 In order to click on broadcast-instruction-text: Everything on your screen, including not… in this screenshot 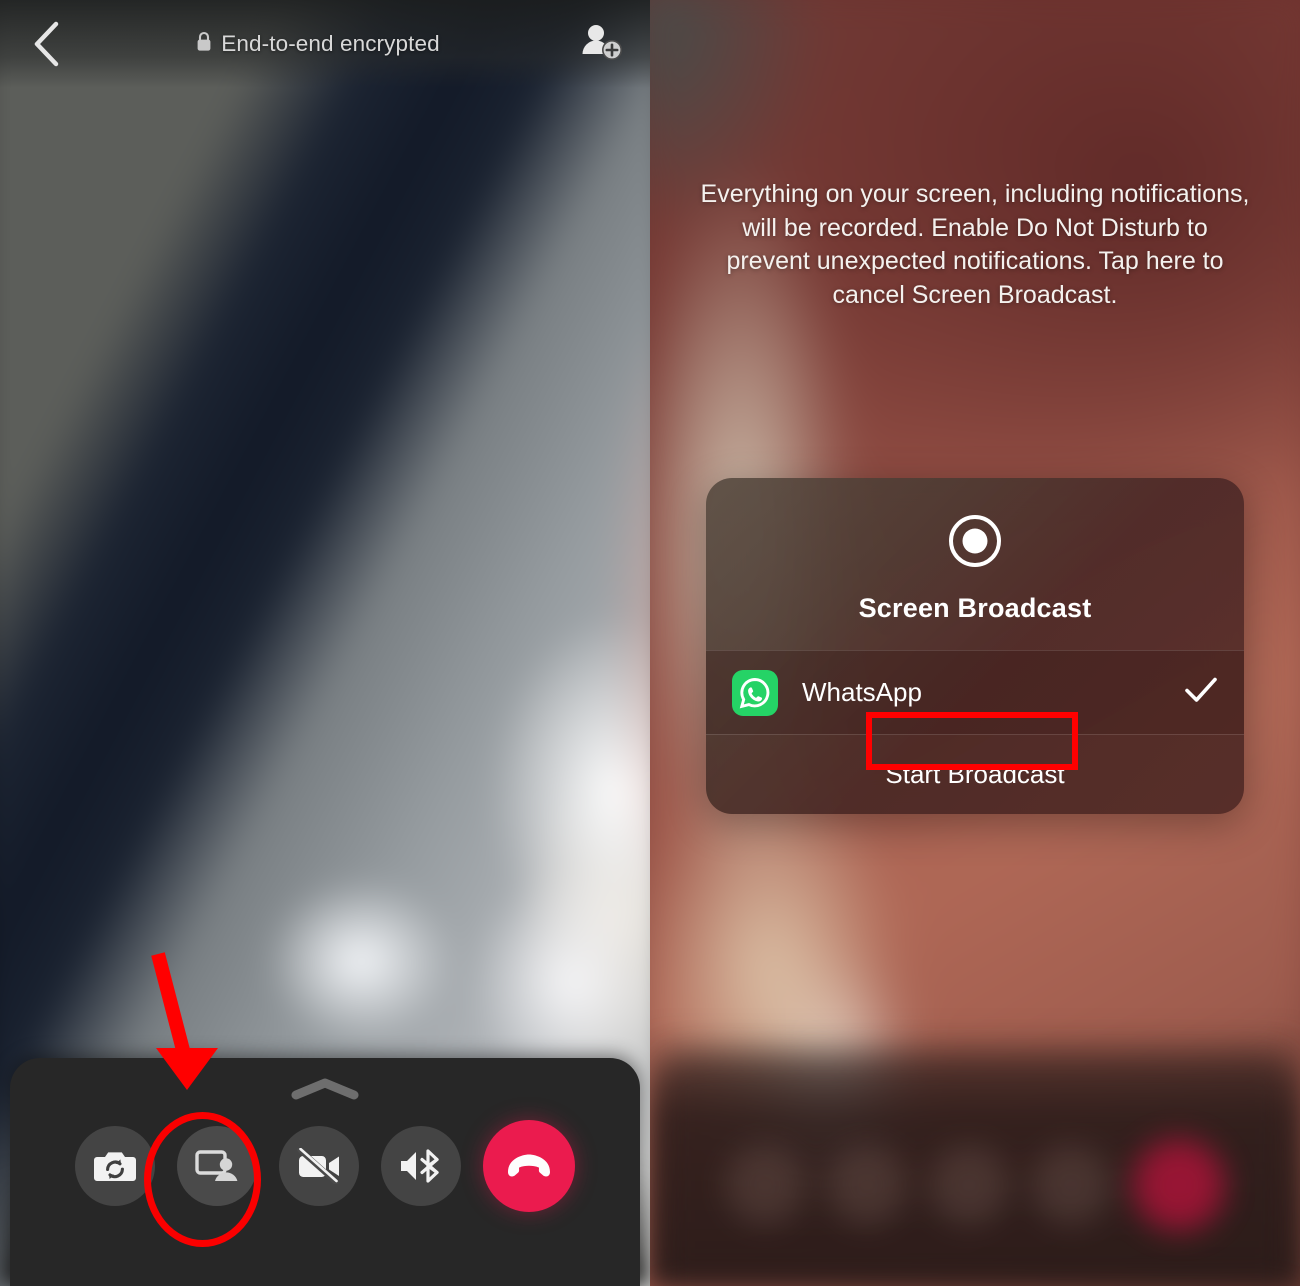, I will do `click(975, 245)`.